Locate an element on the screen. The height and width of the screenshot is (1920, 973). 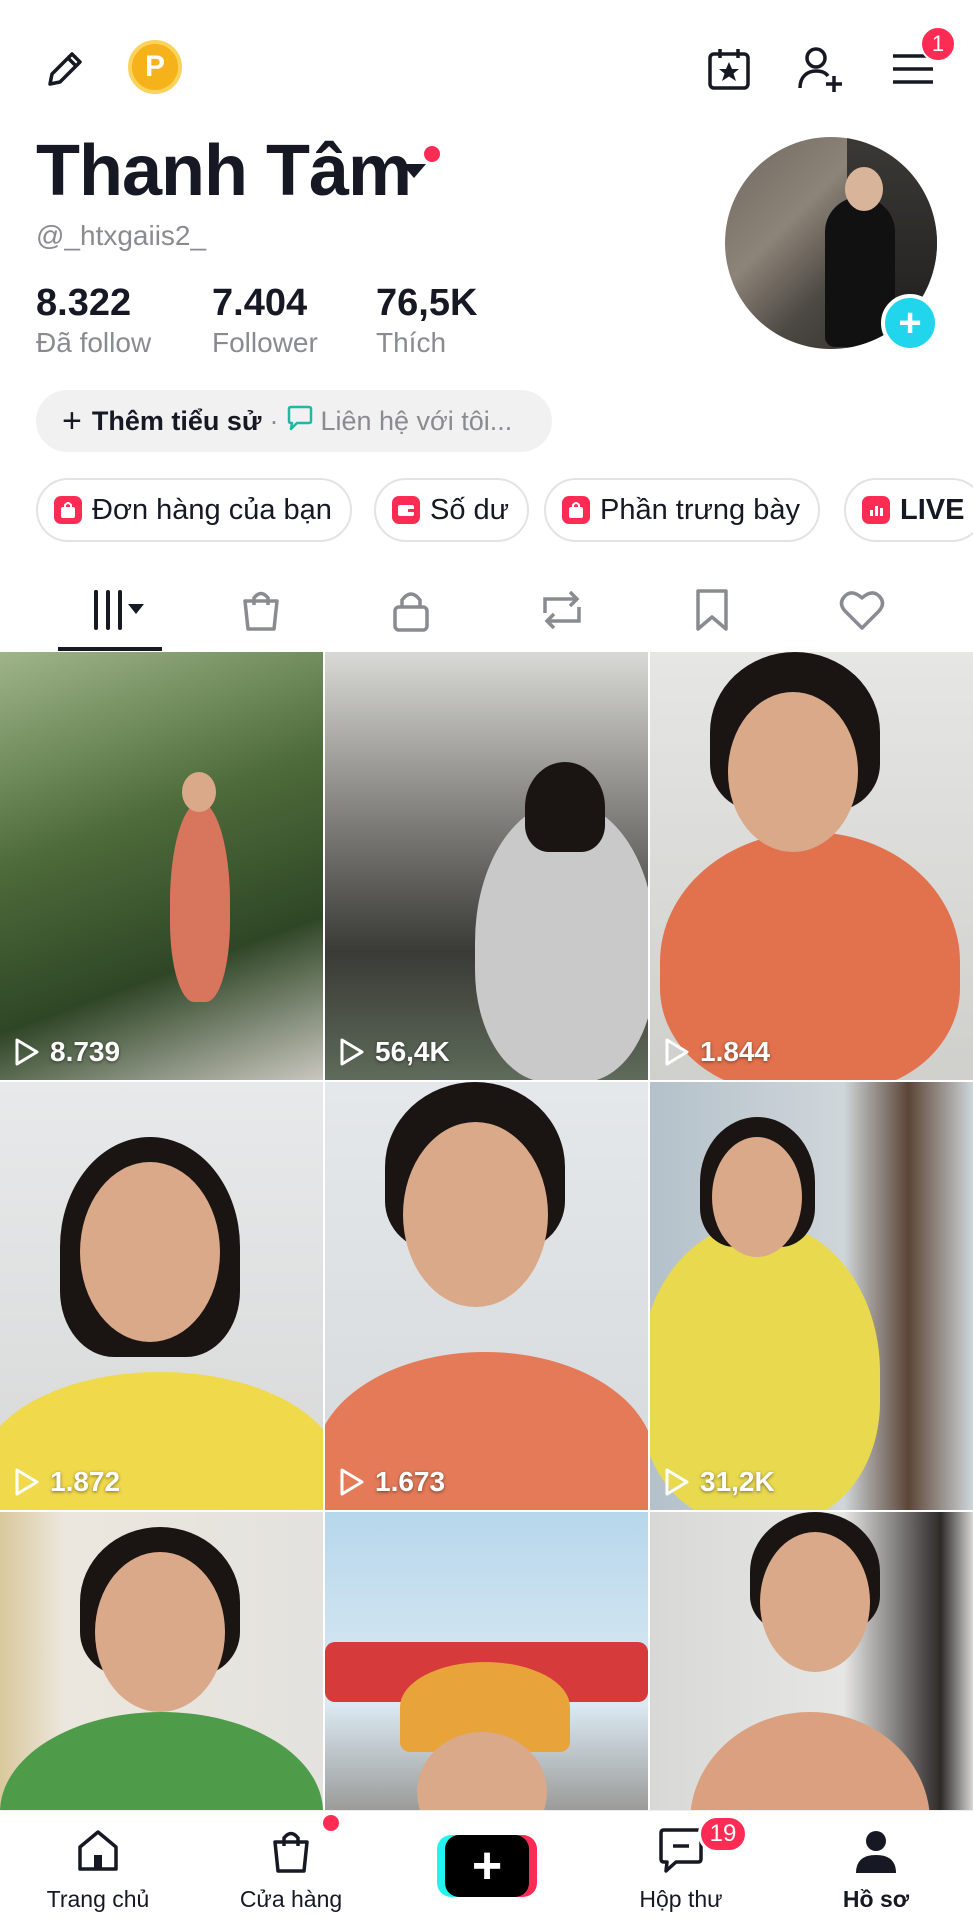
profile-handle: @_htxgaiis2_ is located at coordinates (121, 235).